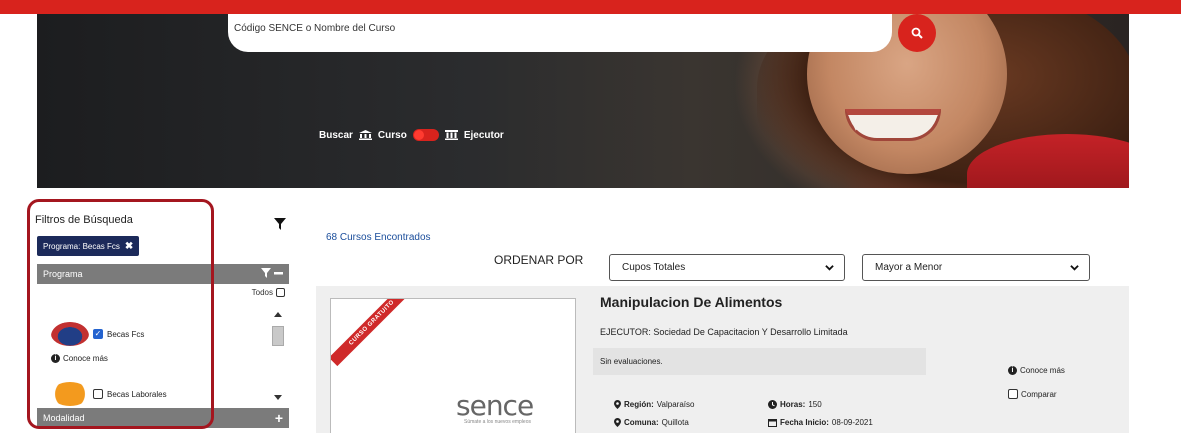 The image size is (1181, 433). I want to click on course-region: Región: Valparaíso, so click(654, 404).